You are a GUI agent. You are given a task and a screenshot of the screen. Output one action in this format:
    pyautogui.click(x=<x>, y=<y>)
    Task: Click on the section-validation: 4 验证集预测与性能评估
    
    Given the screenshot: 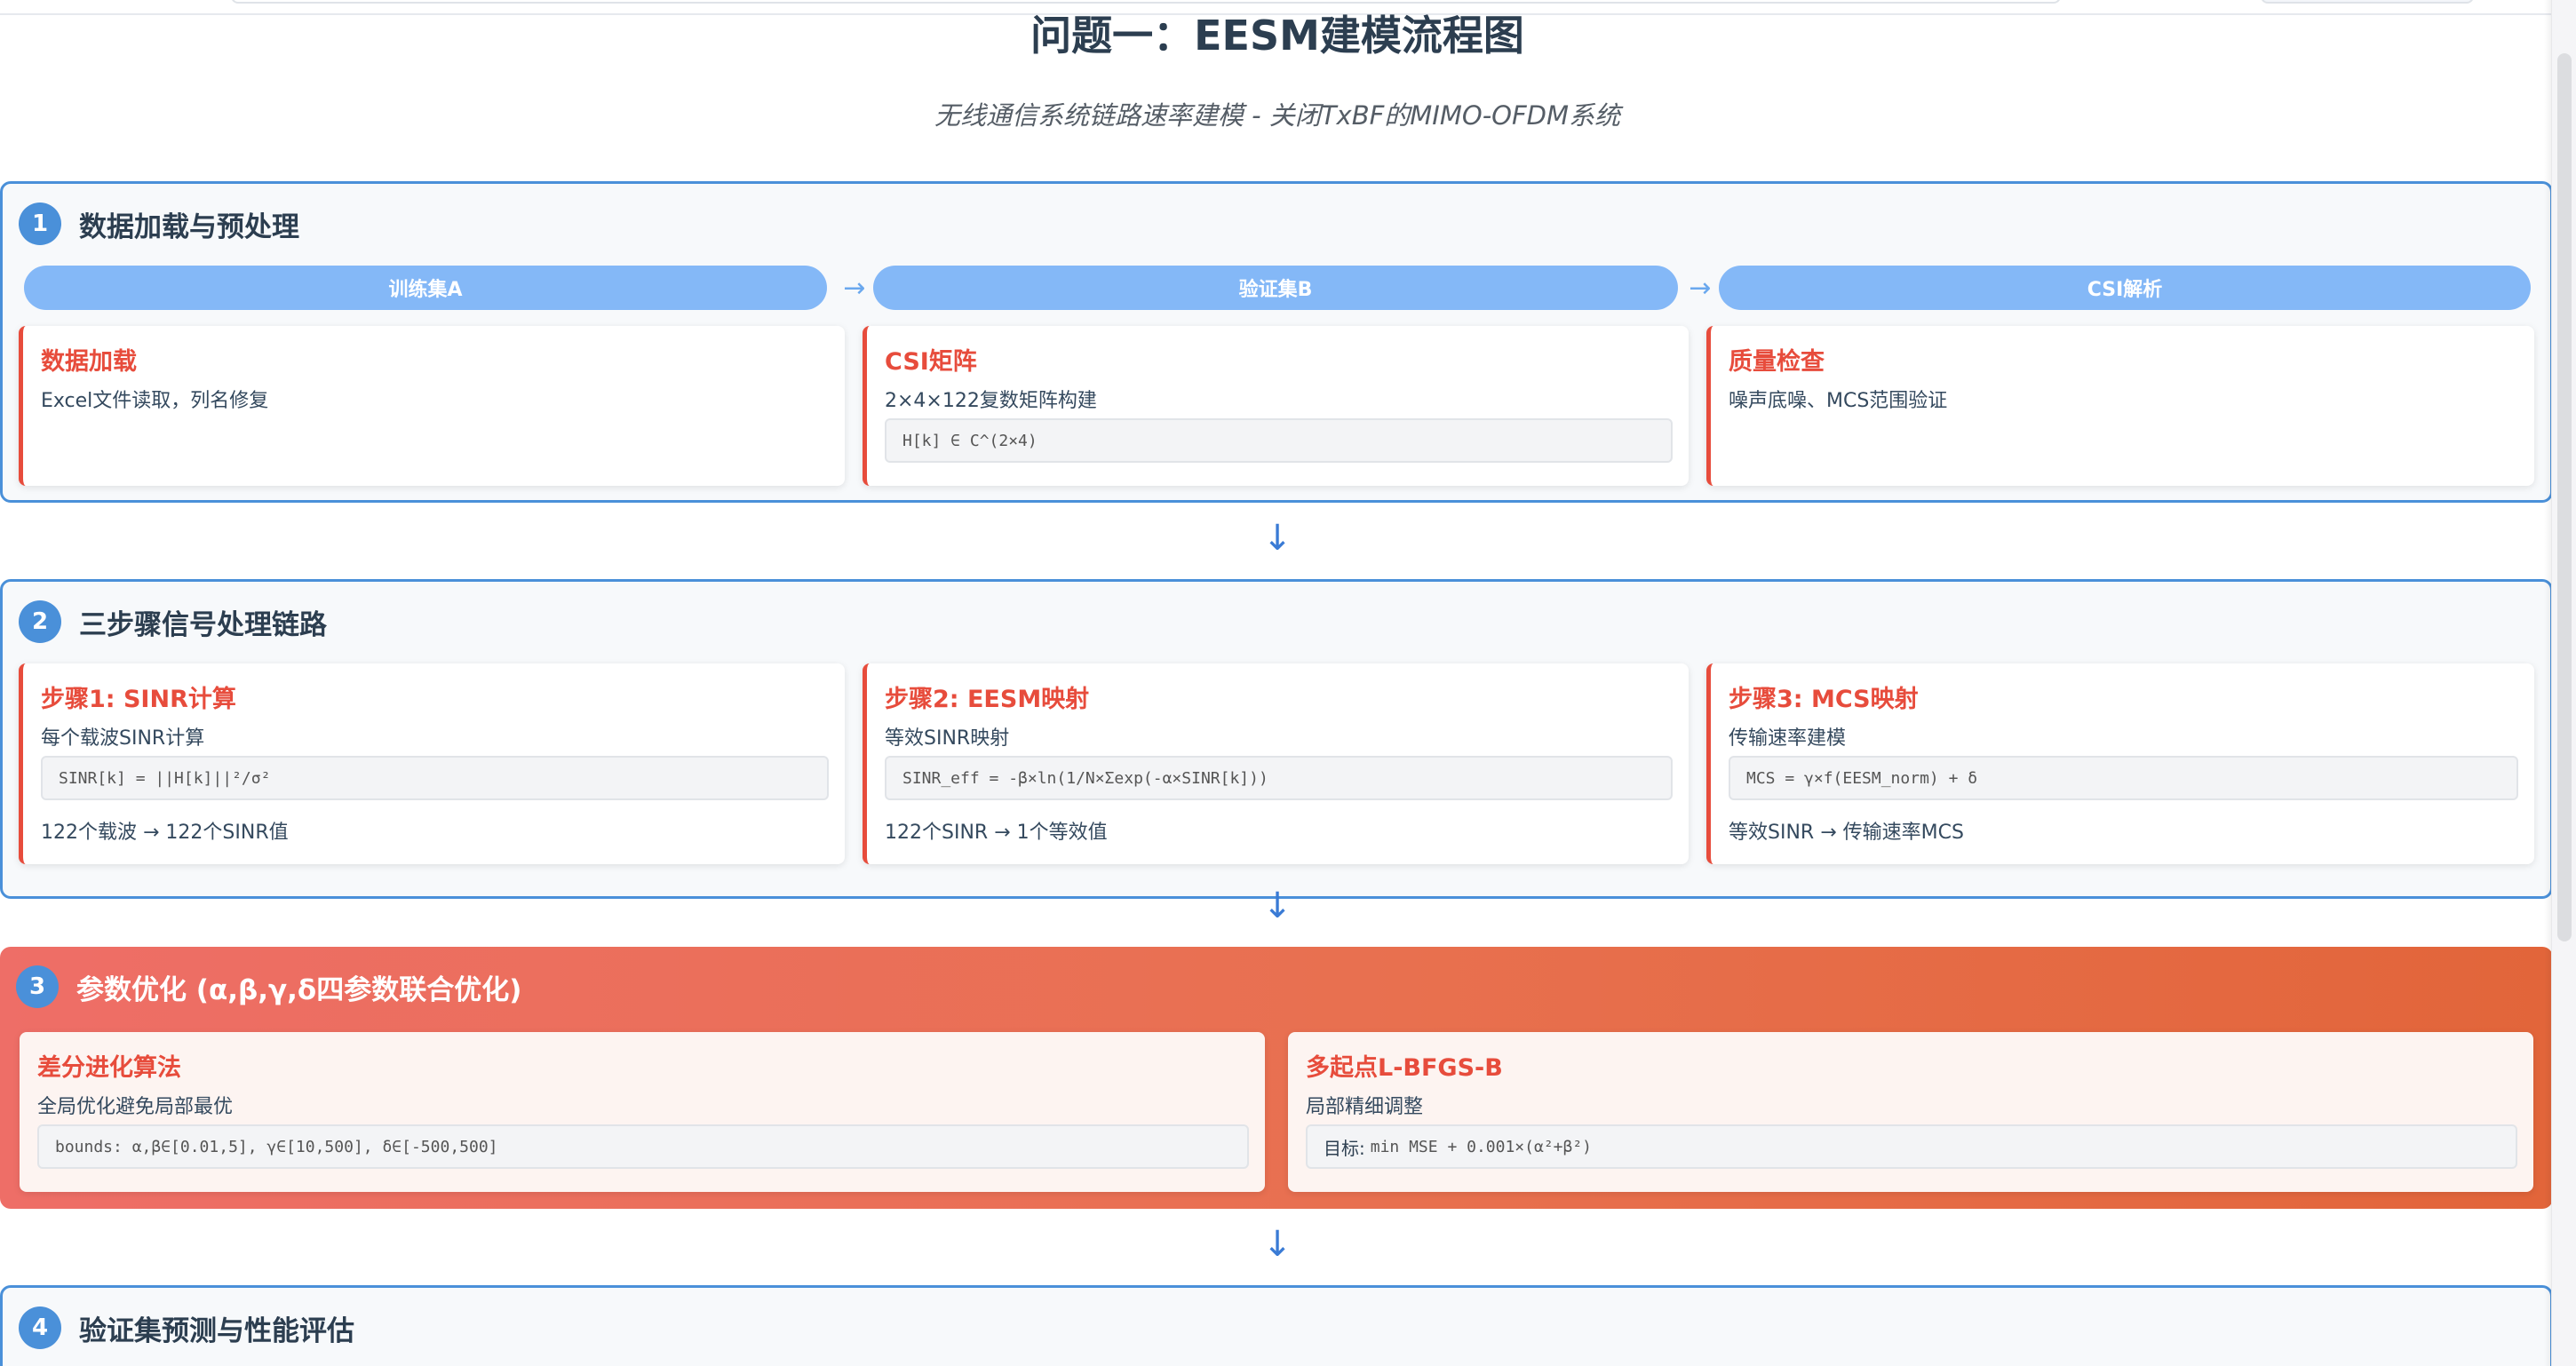 What is the action you would take?
    pyautogui.click(x=1276, y=1325)
    